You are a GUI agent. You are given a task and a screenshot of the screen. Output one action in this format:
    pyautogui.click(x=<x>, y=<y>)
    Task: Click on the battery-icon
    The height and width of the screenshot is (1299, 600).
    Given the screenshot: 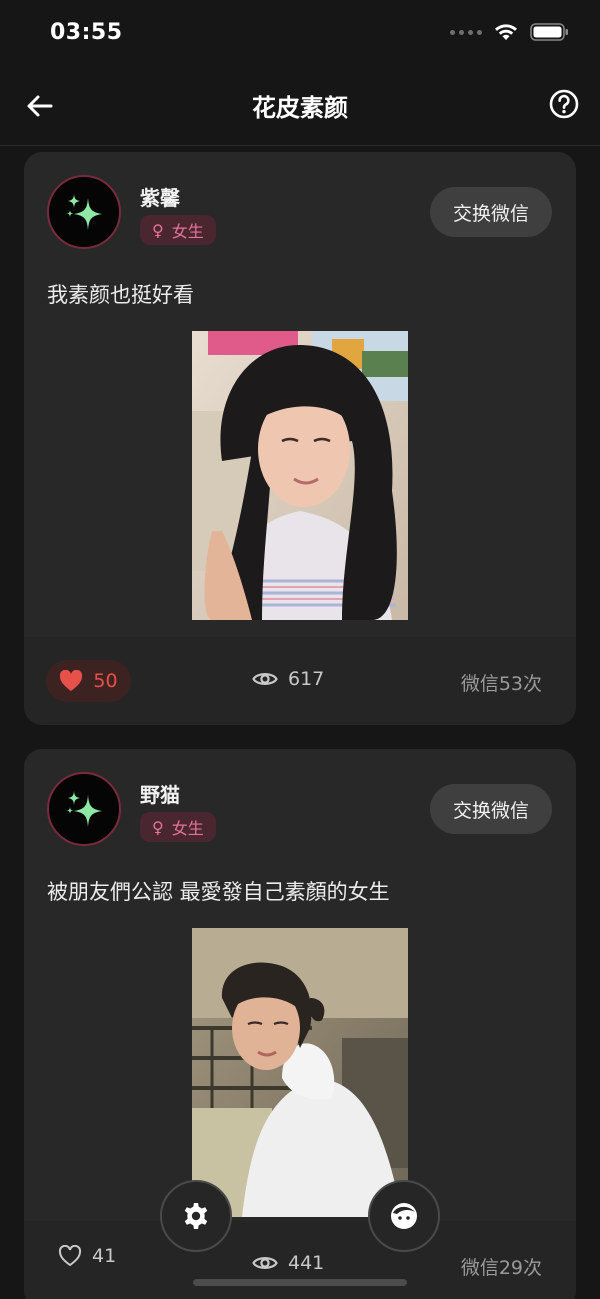 What is the action you would take?
    pyautogui.click(x=549, y=32)
    